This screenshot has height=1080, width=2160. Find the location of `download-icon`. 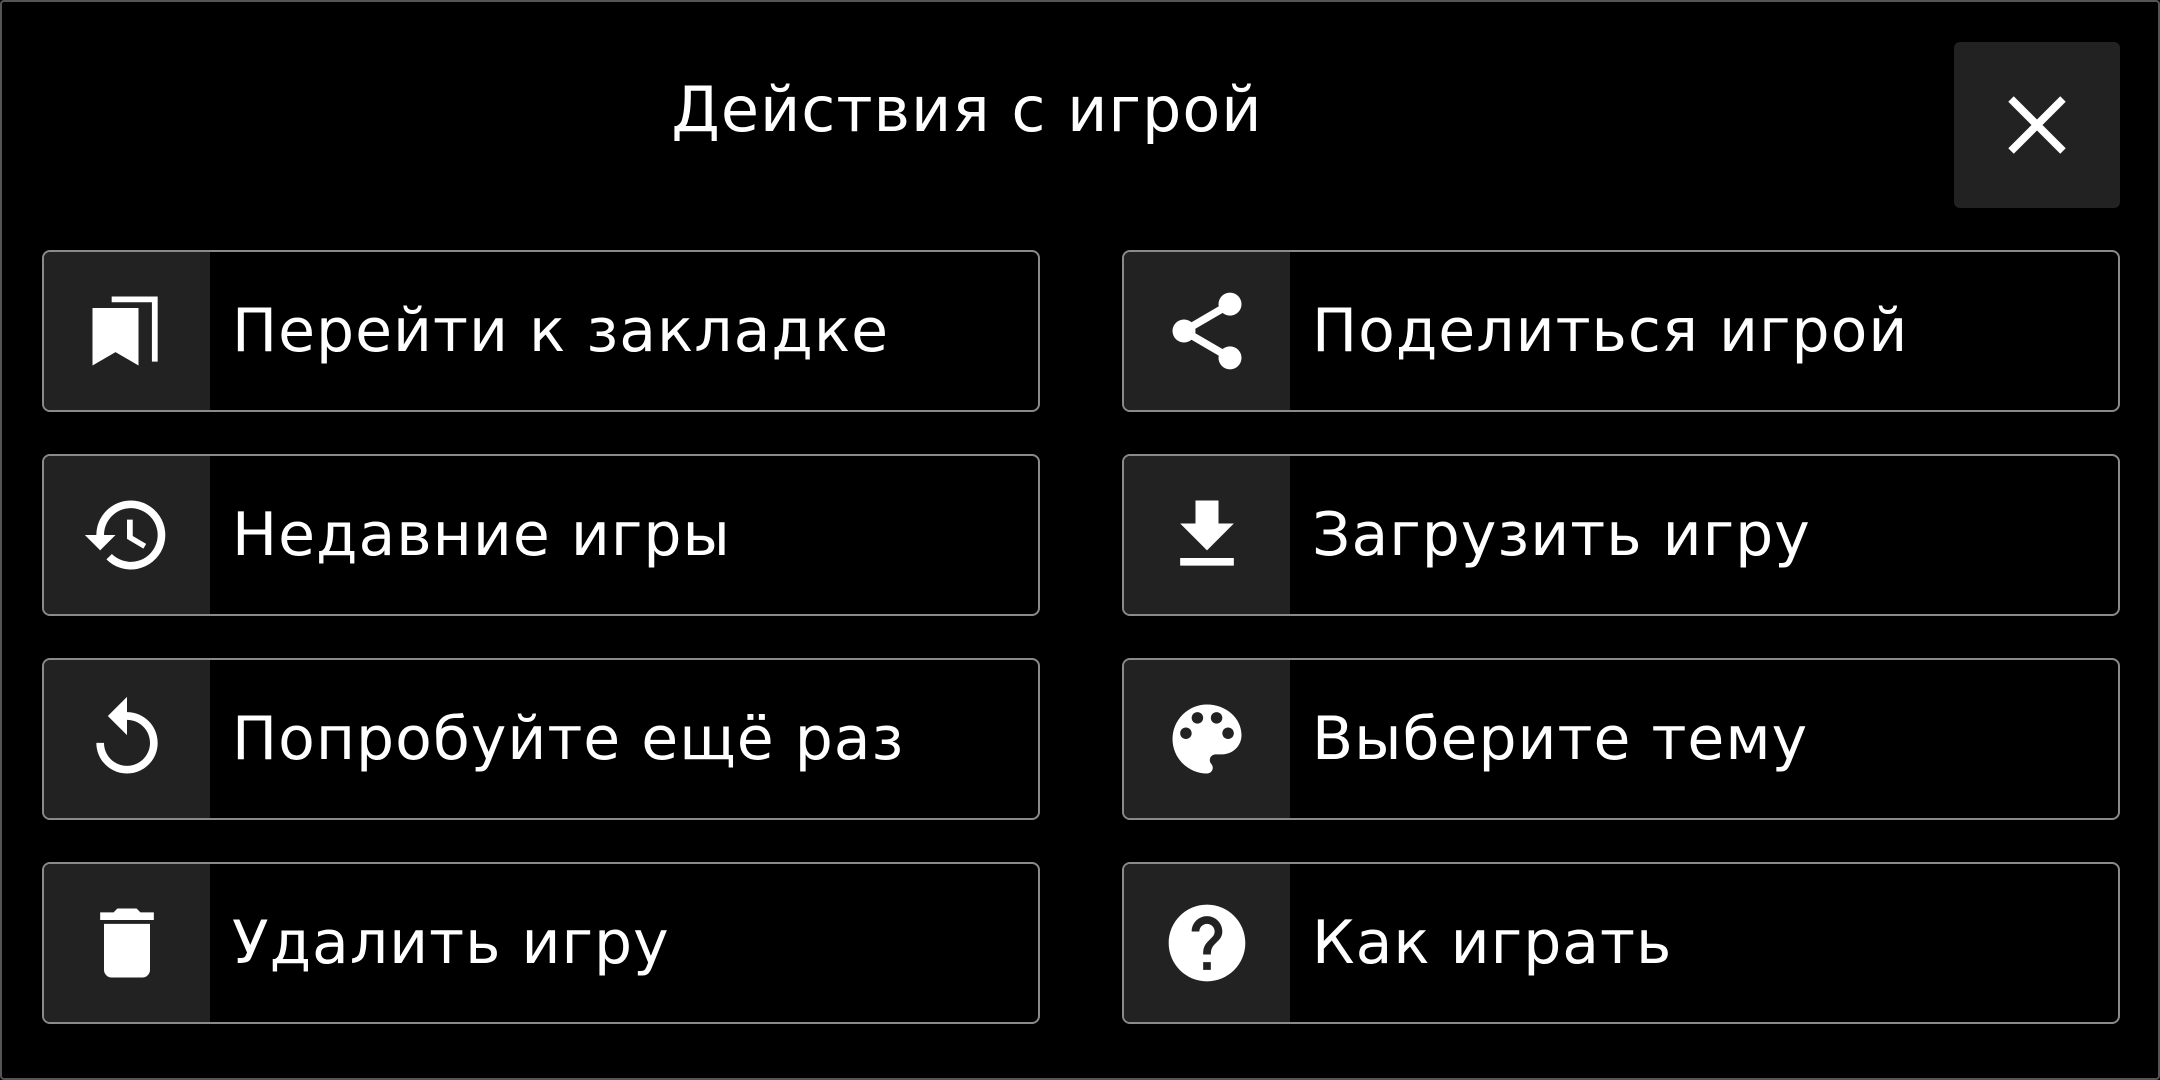

download-icon is located at coordinates (1207, 533).